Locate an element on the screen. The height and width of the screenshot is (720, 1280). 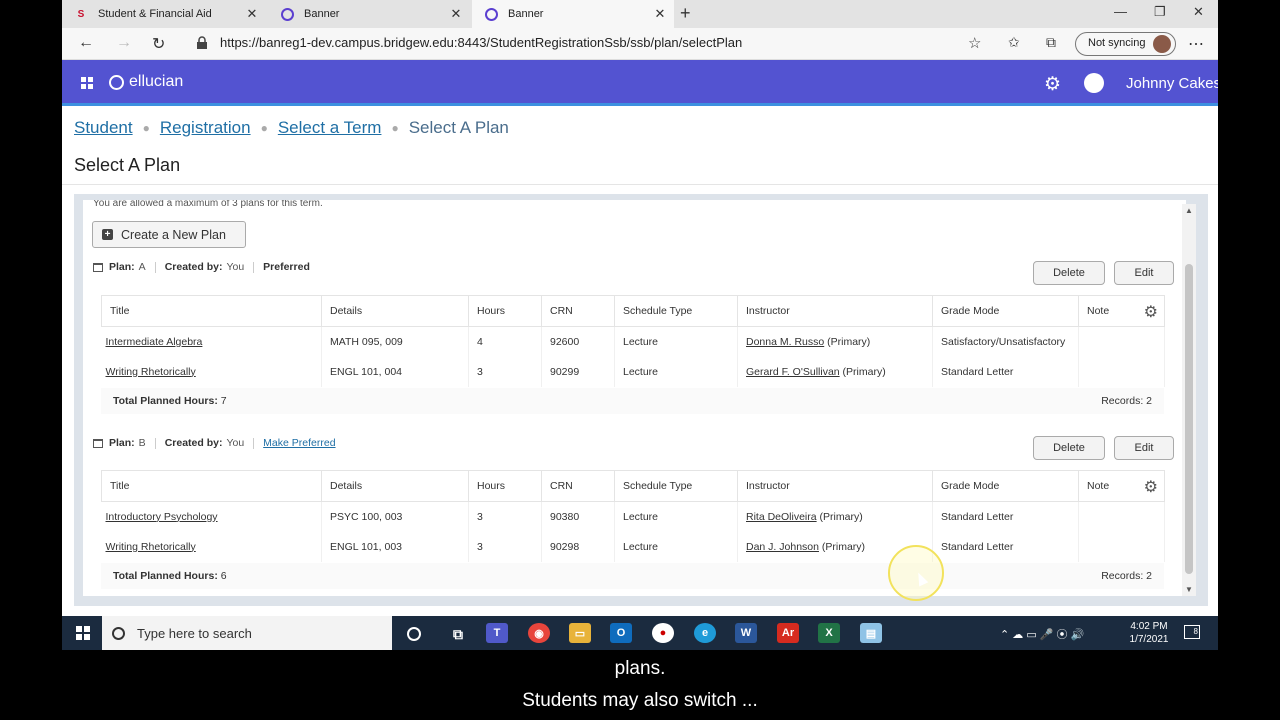
course-title-link: Intermediate Algebra is located at coordinates (154, 342).